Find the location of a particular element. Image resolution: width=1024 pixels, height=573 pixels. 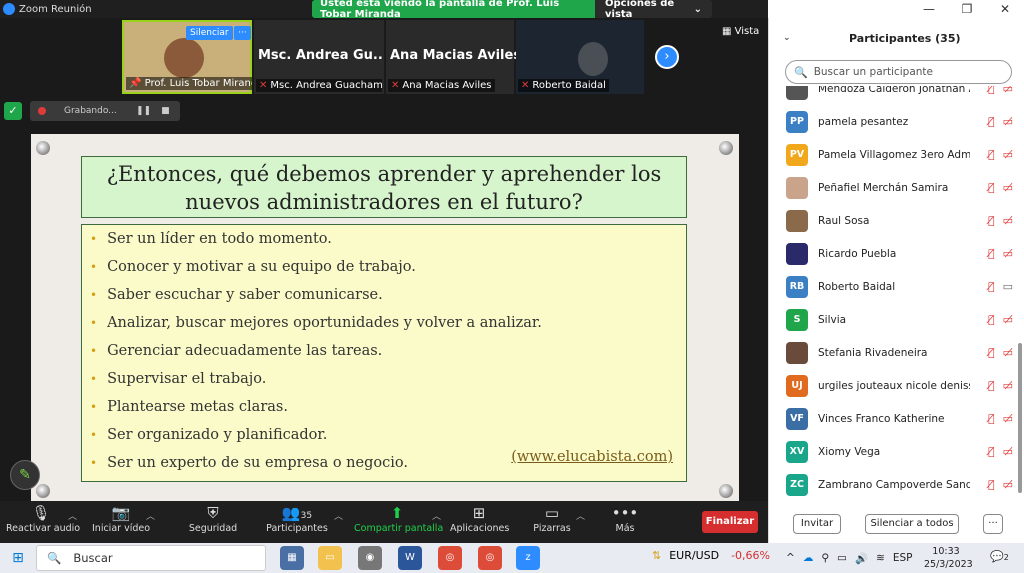

share-screen-button: ⬆ Compartir pantalla is located at coordinates (398, 518).